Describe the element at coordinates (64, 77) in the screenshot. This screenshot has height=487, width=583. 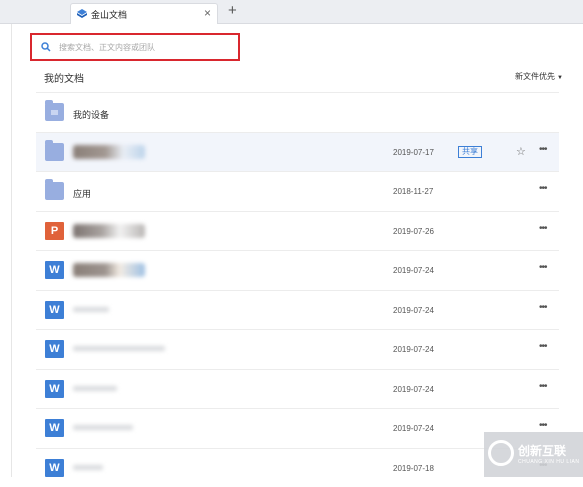
I see `page-title: 我的文档` at that location.